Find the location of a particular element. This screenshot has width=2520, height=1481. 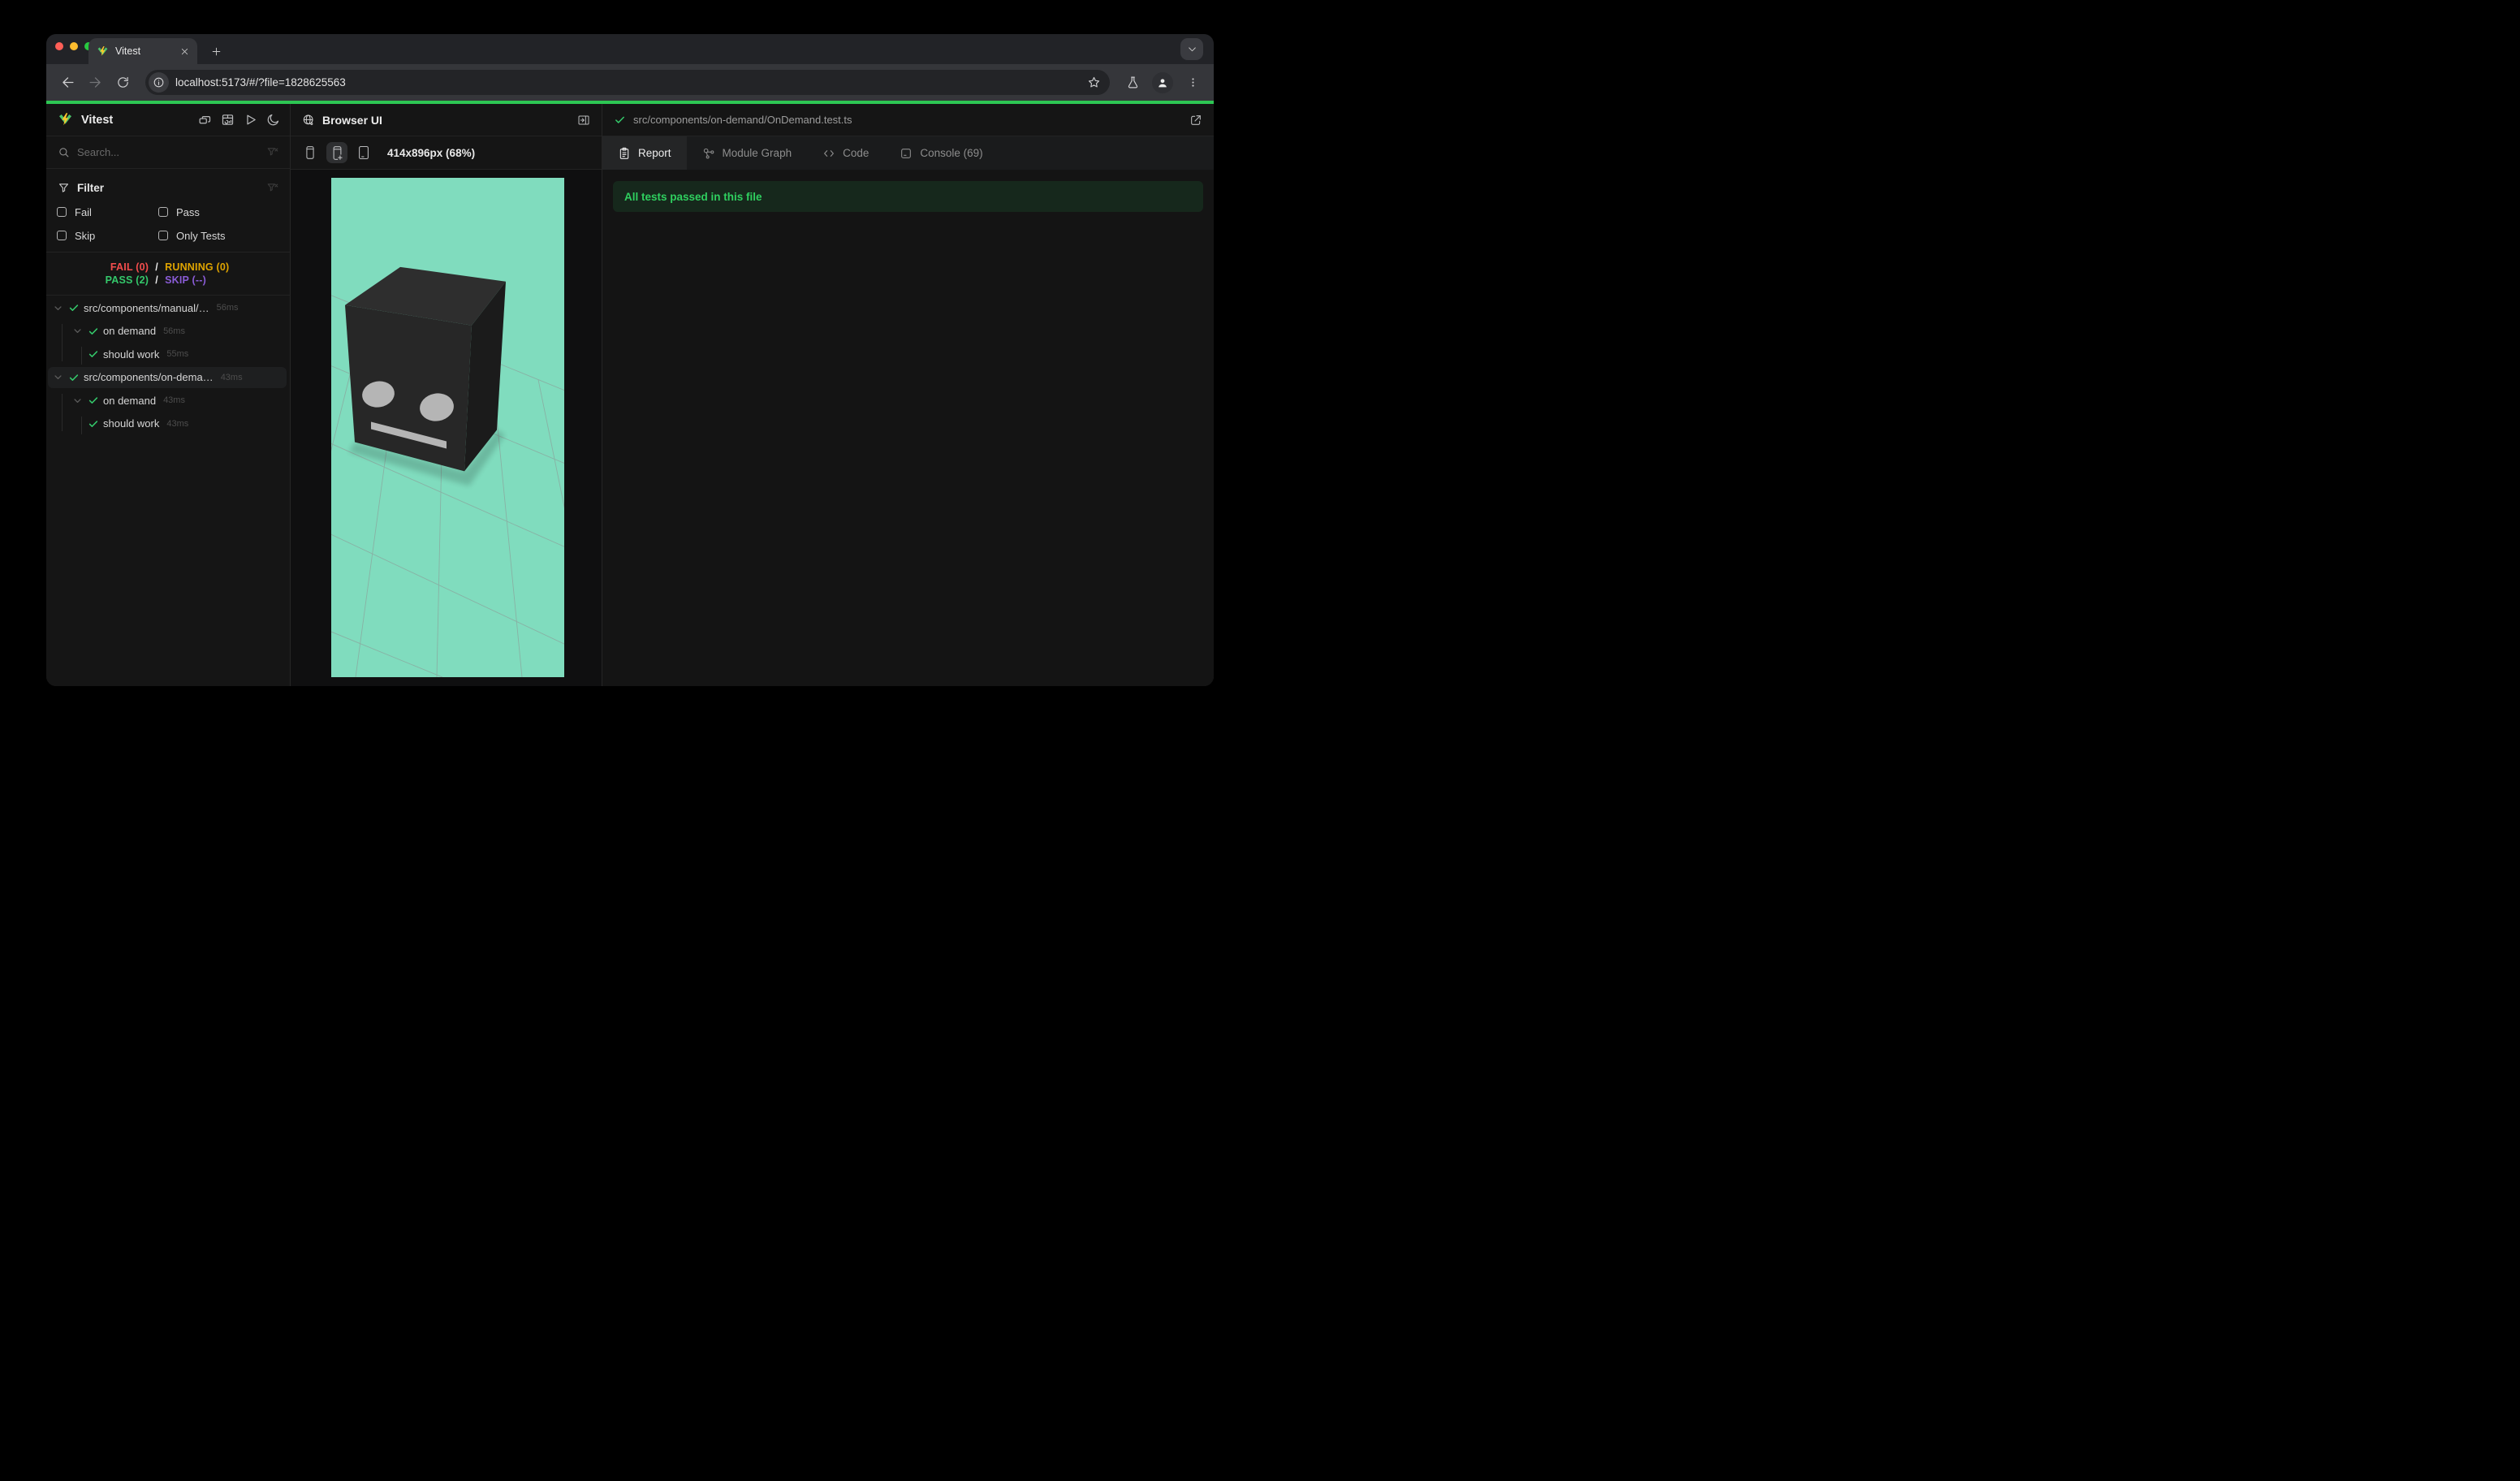

tab-label: Module Graph is located at coordinates (757, 153).